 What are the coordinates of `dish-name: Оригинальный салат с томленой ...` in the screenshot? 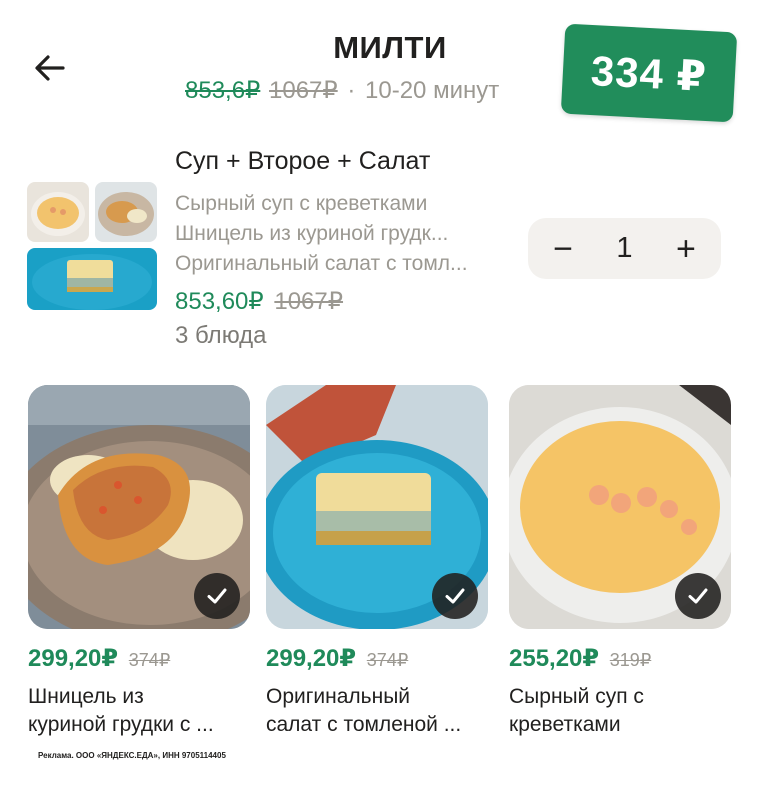 It's located at (377, 711).